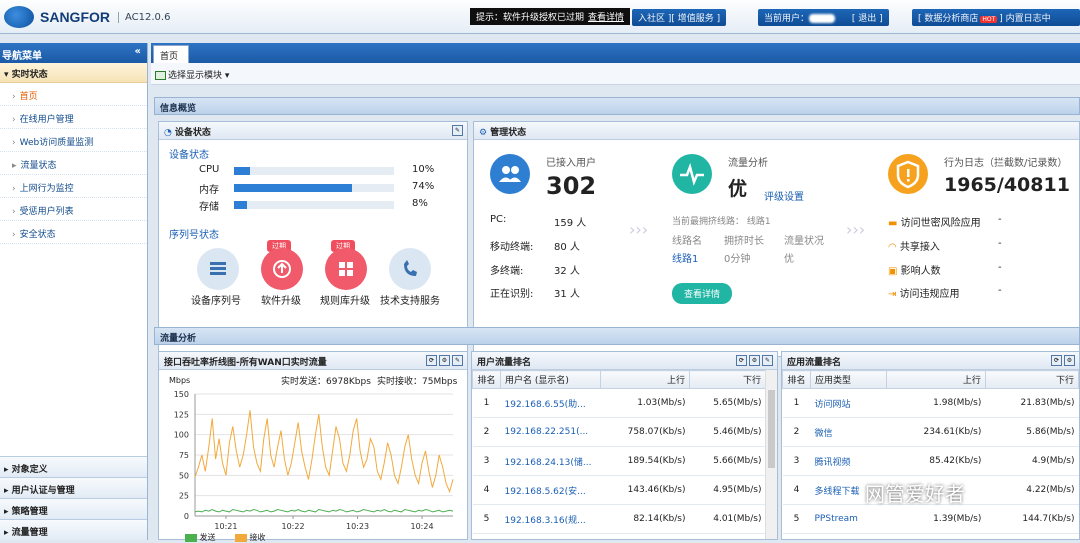 This screenshot has width=1080, height=543. Describe the element at coordinates (685, 257) in the screenshot. I see `line-name-link: 线路1` at that location.